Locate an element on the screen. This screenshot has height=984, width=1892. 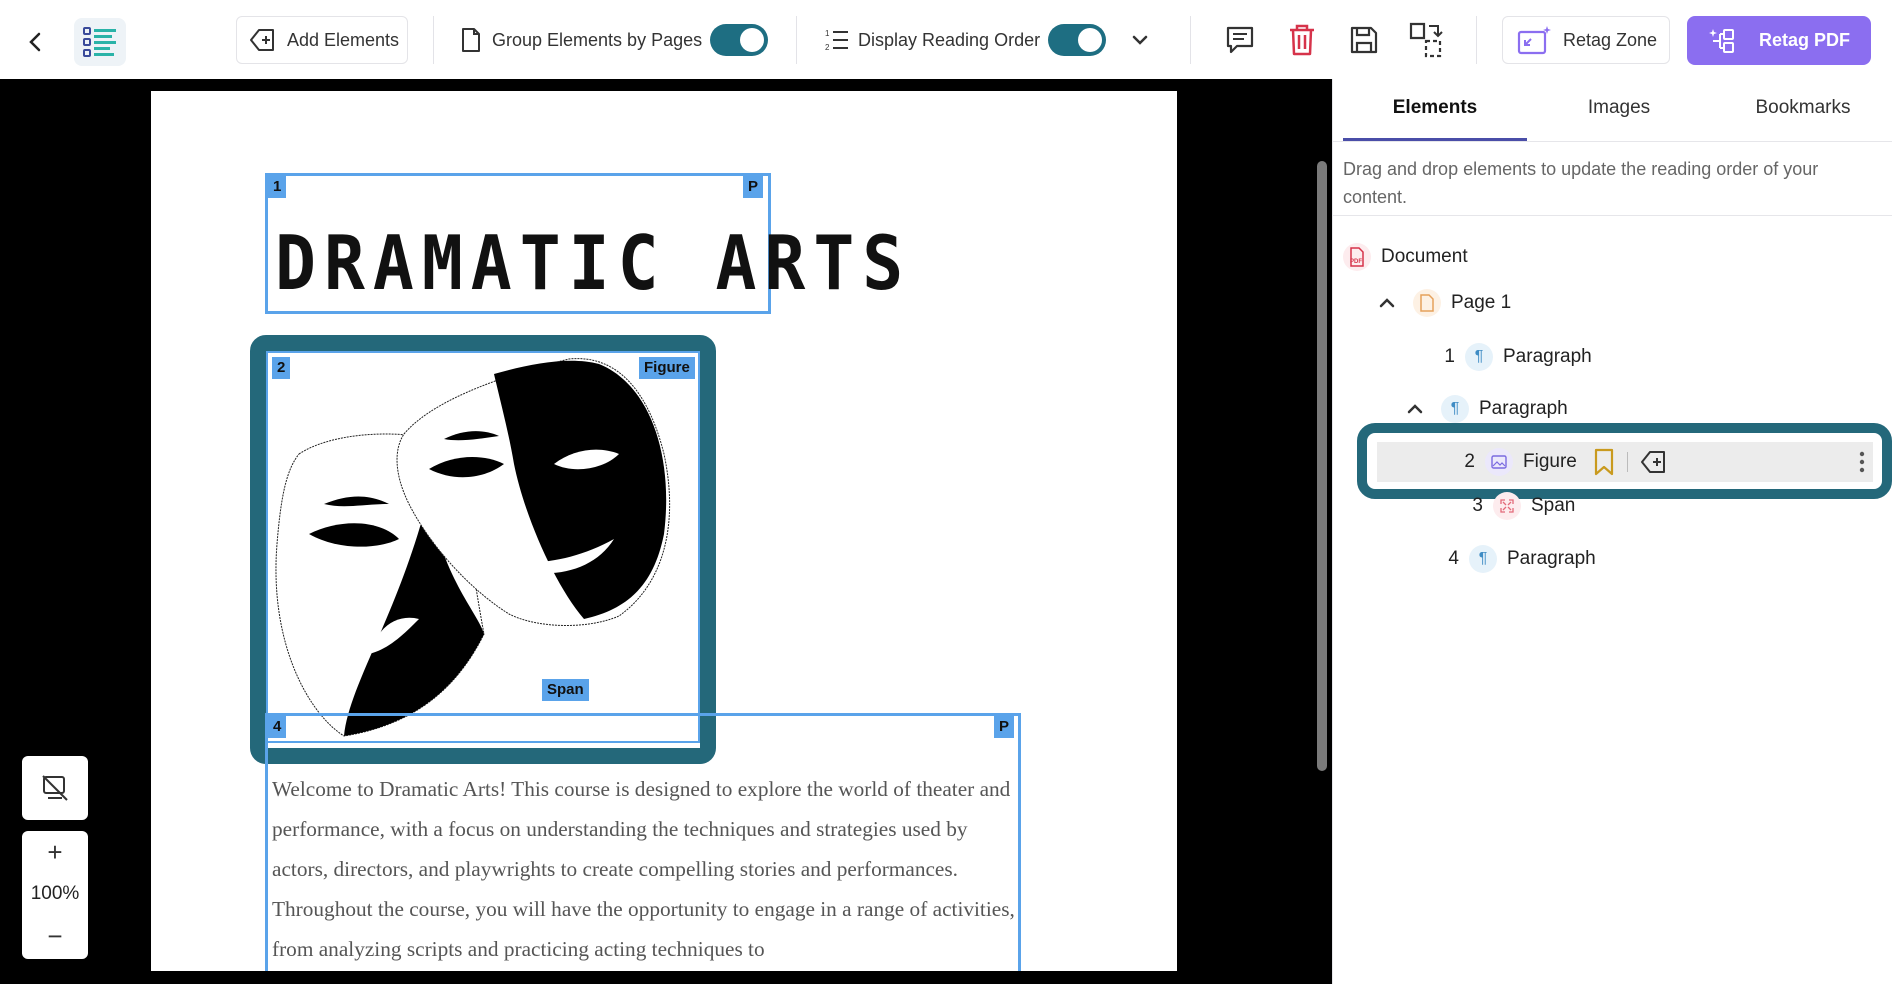
tree-item-paragraph-1: 1 ¶ Paragraph is located at coordinates (1515, 357).